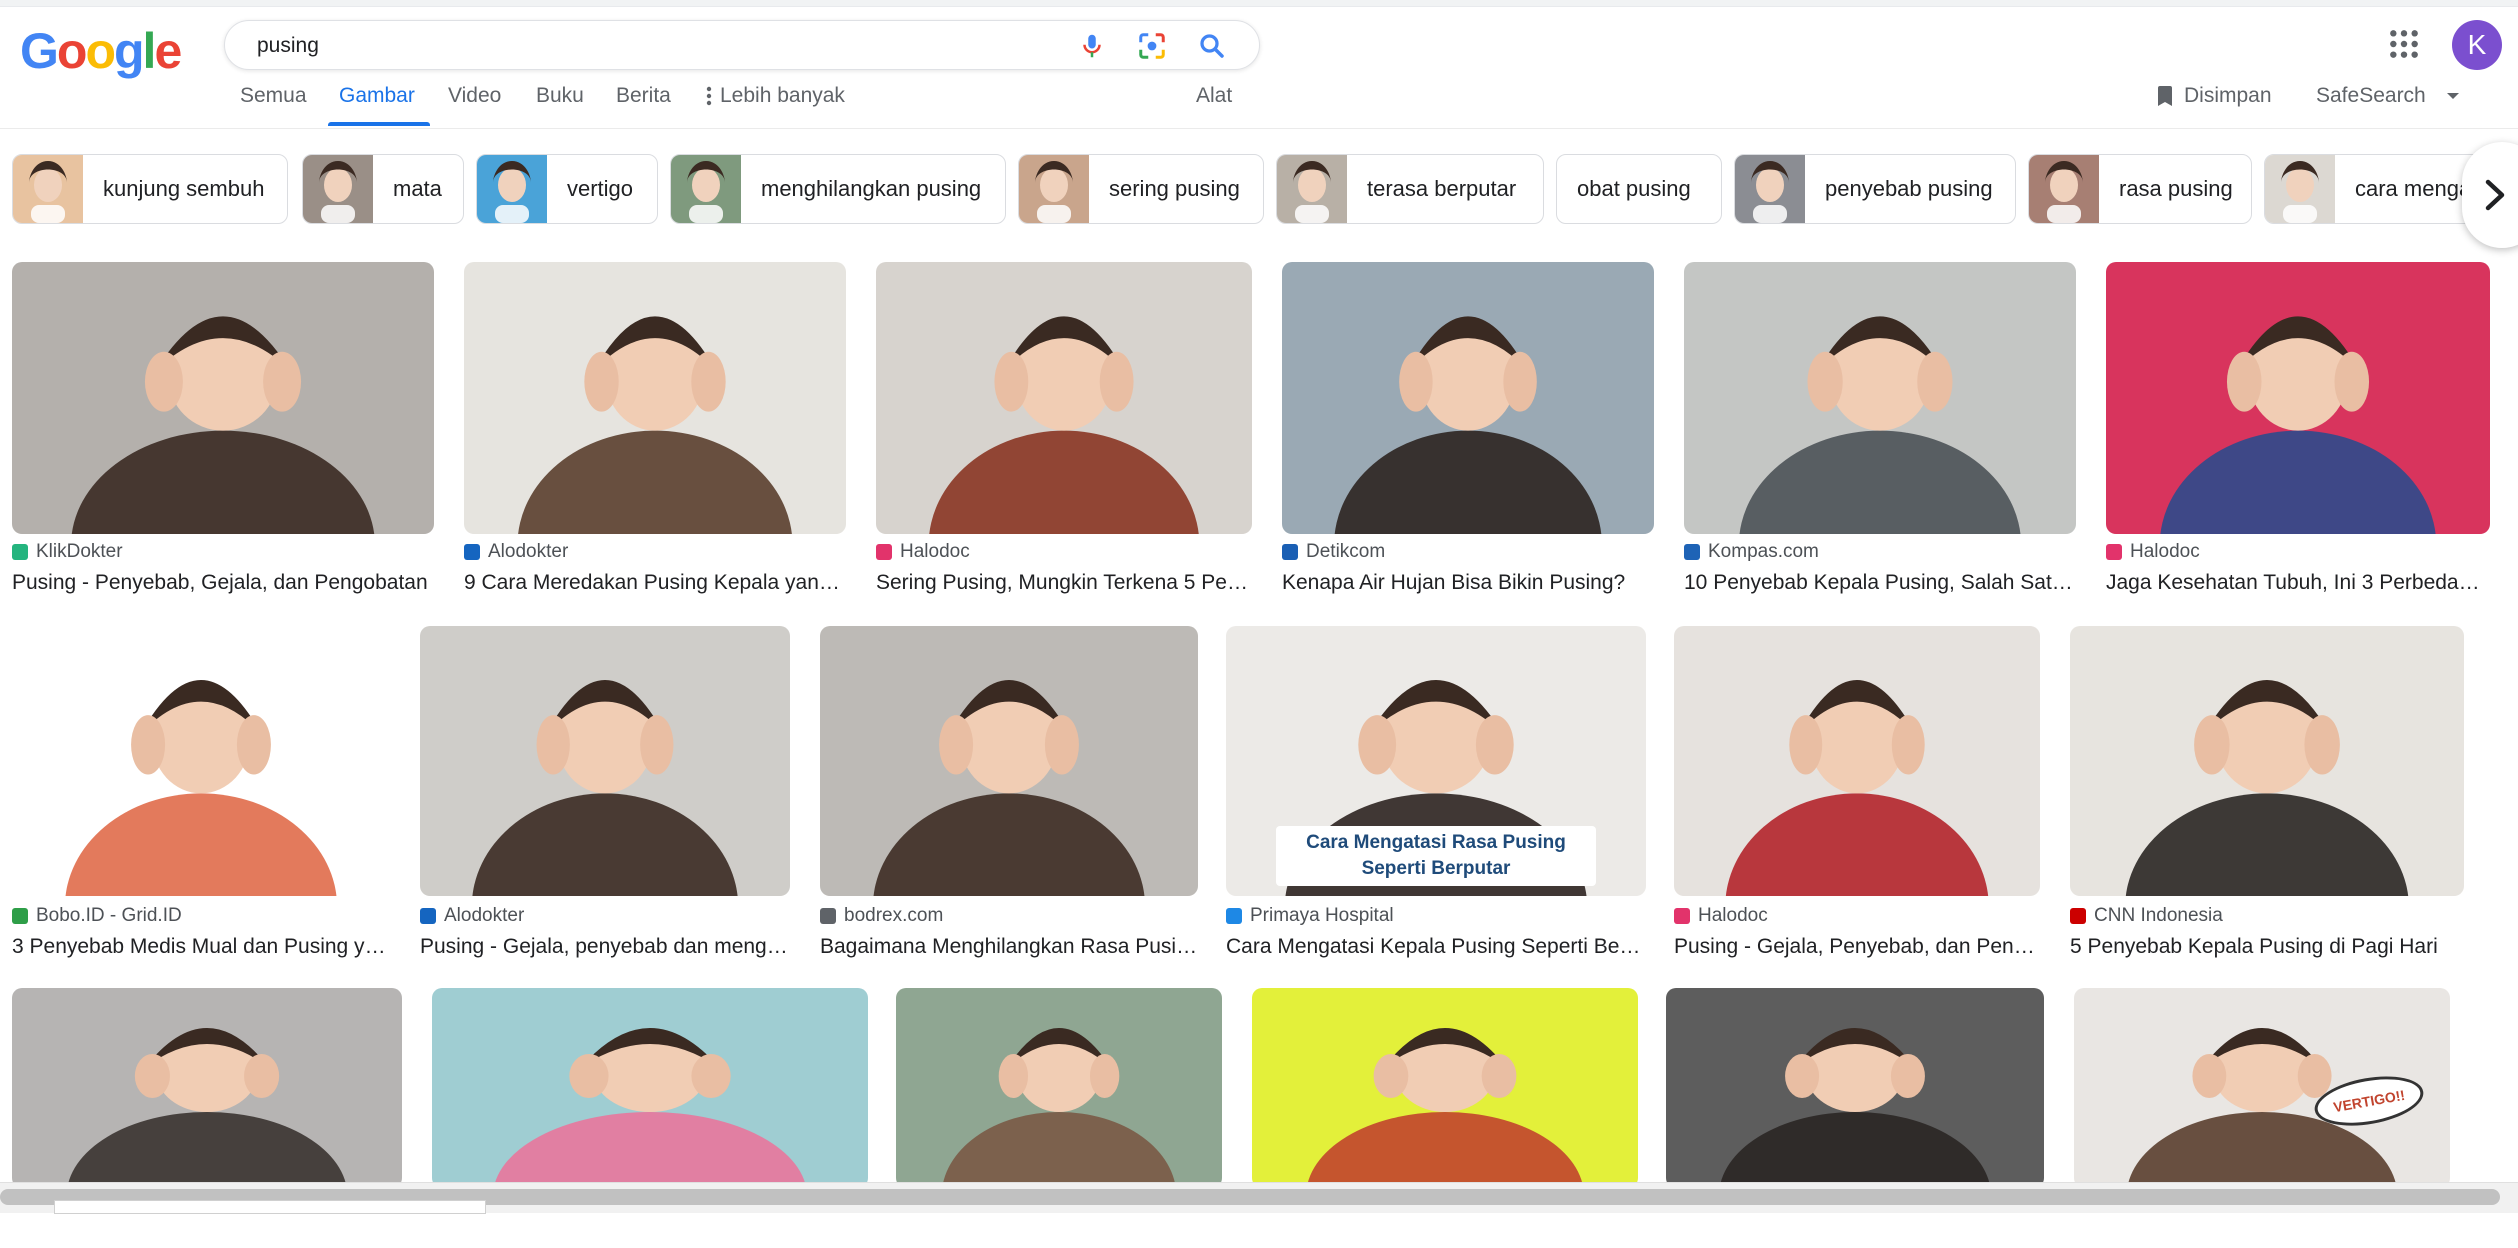 The image size is (2518, 1248). I want to click on result-source: Primaya Hospital, so click(1310, 916).